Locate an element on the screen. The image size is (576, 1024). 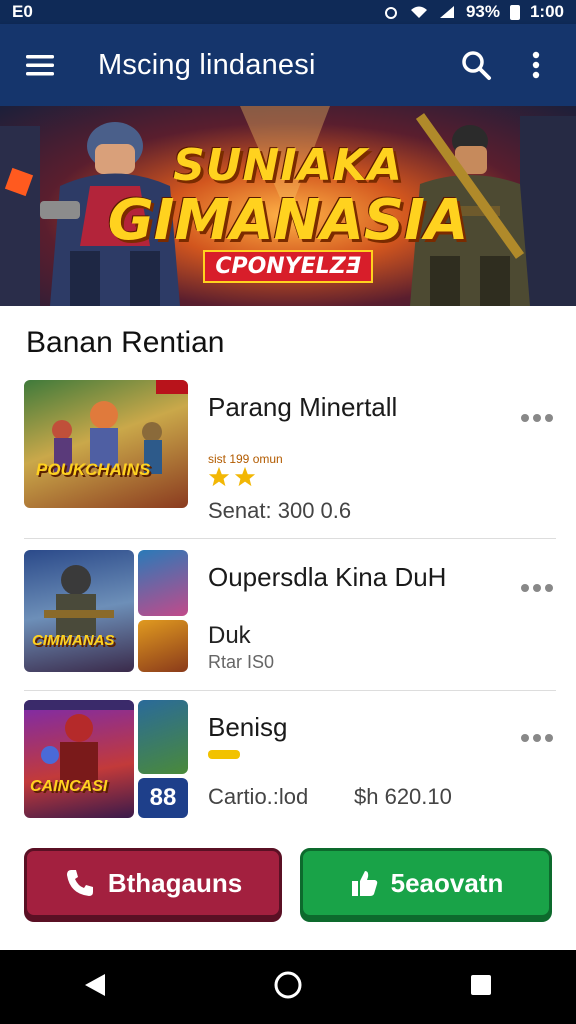
overflow-menu-button is located at coordinates (536, 65).